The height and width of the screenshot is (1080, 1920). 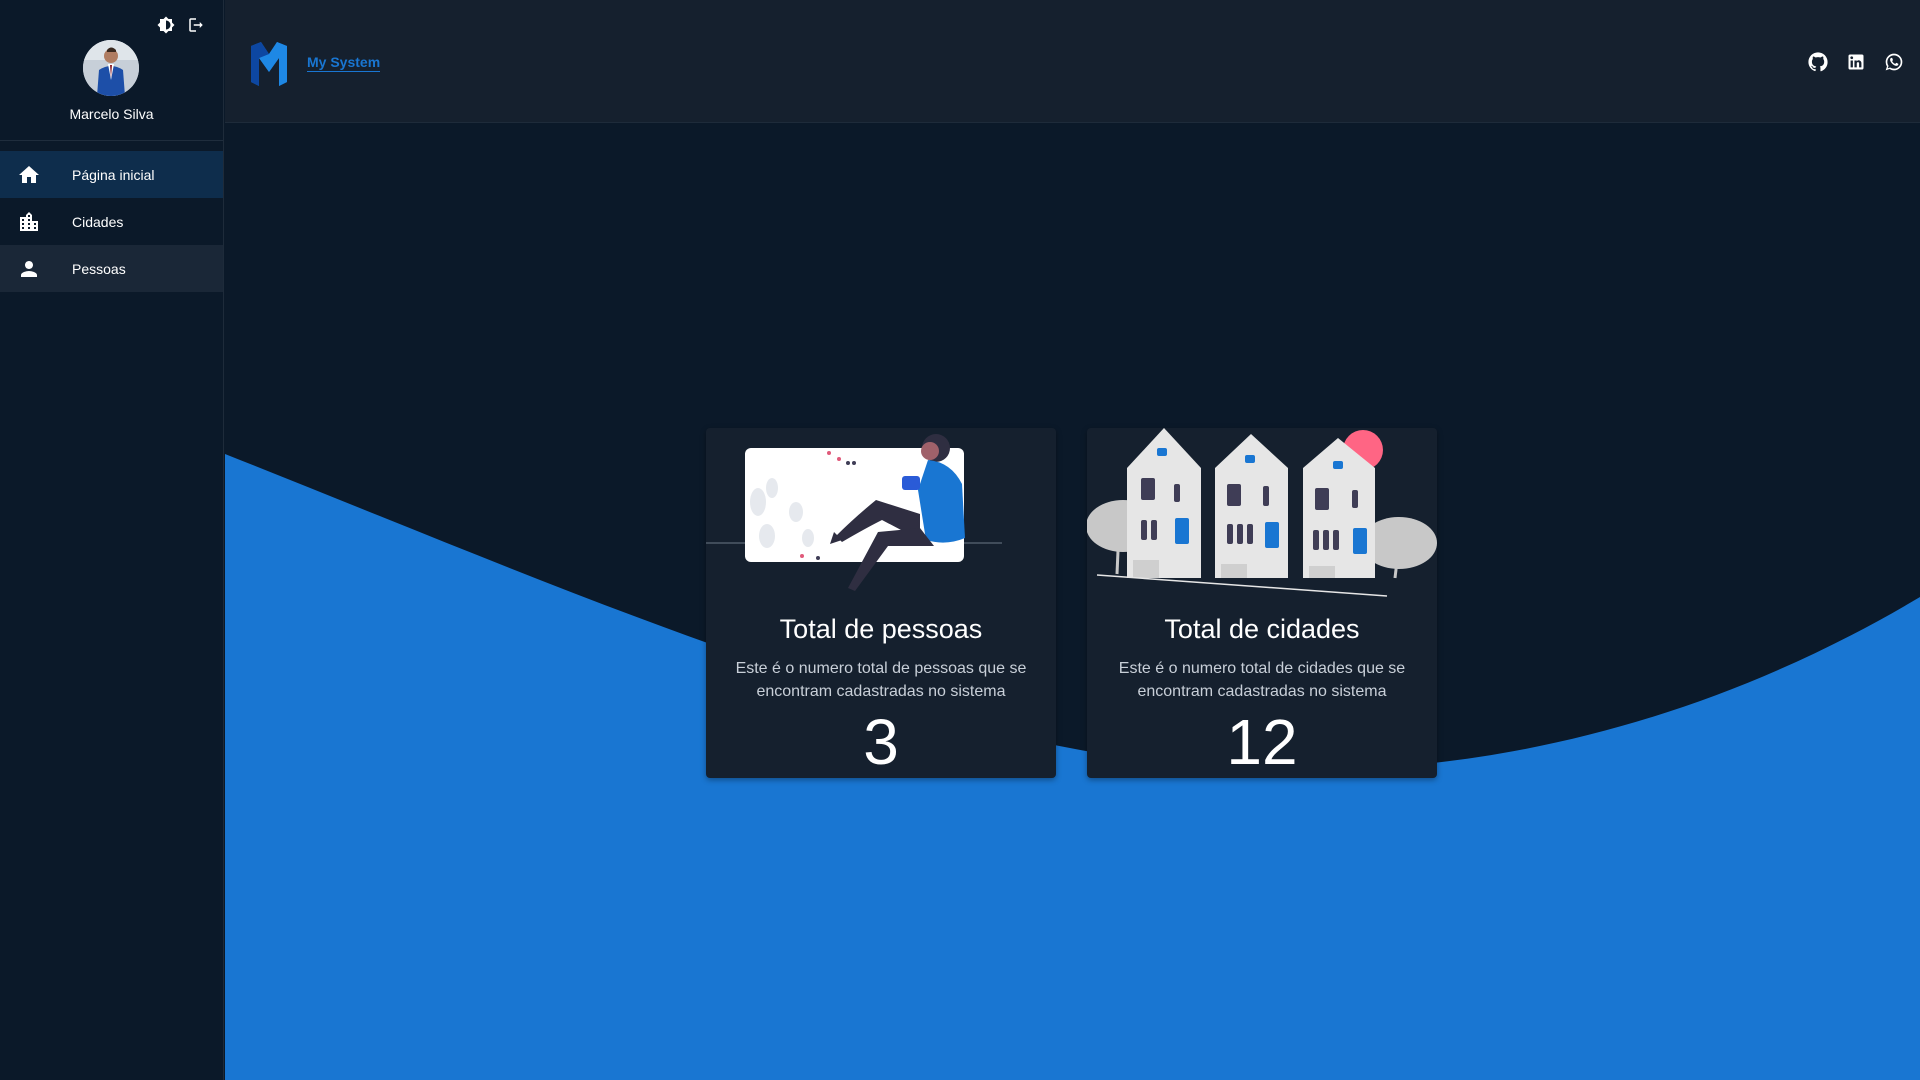 I want to click on github-icon, so click(x=1818, y=62).